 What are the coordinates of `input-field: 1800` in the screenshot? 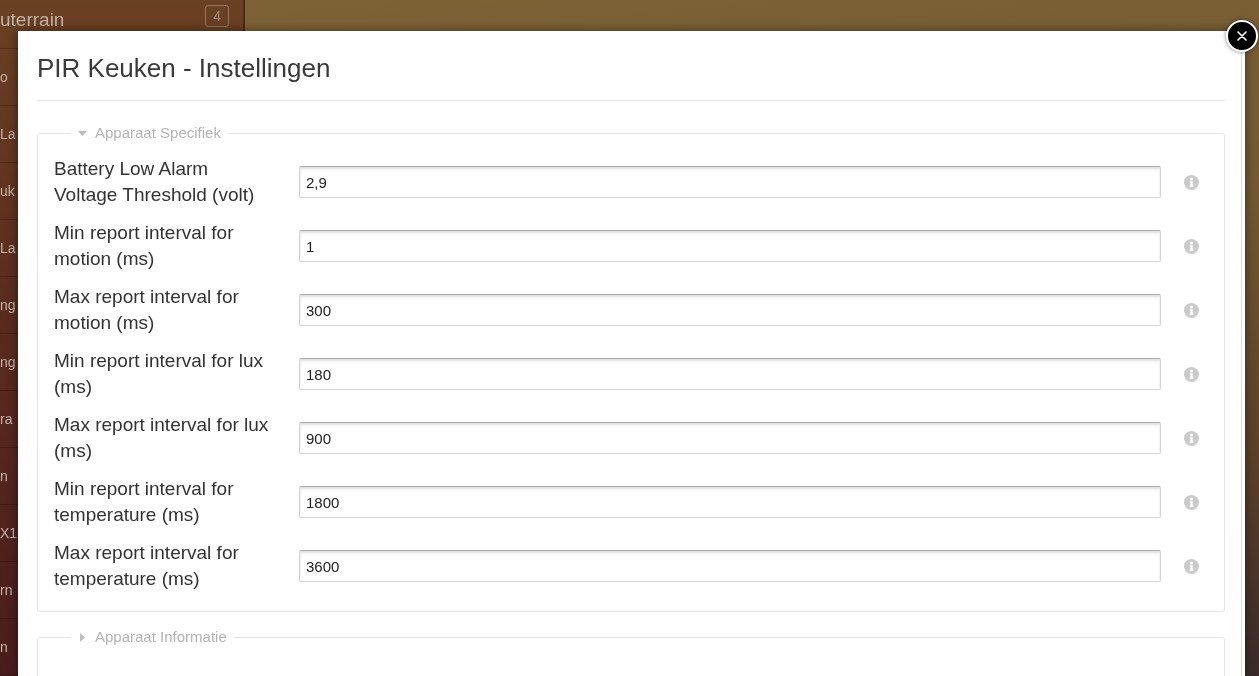 It's located at (730, 502).